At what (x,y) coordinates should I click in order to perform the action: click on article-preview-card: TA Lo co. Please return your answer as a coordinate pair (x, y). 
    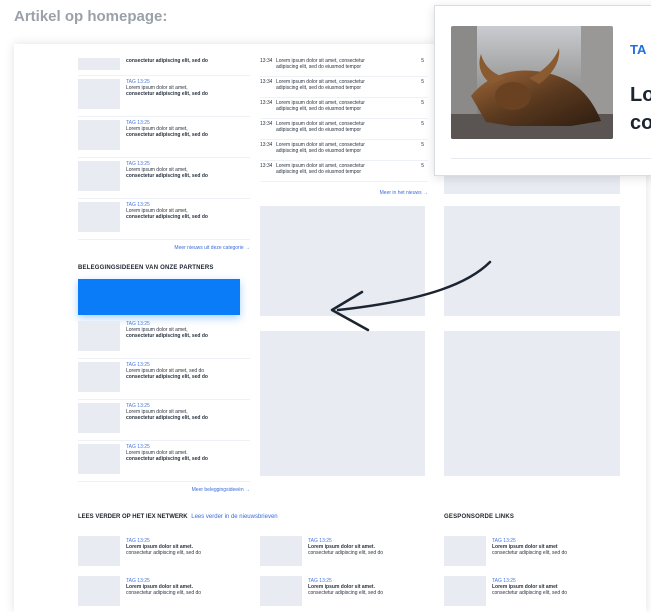
    Looking at the image, I should click on (542, 90).